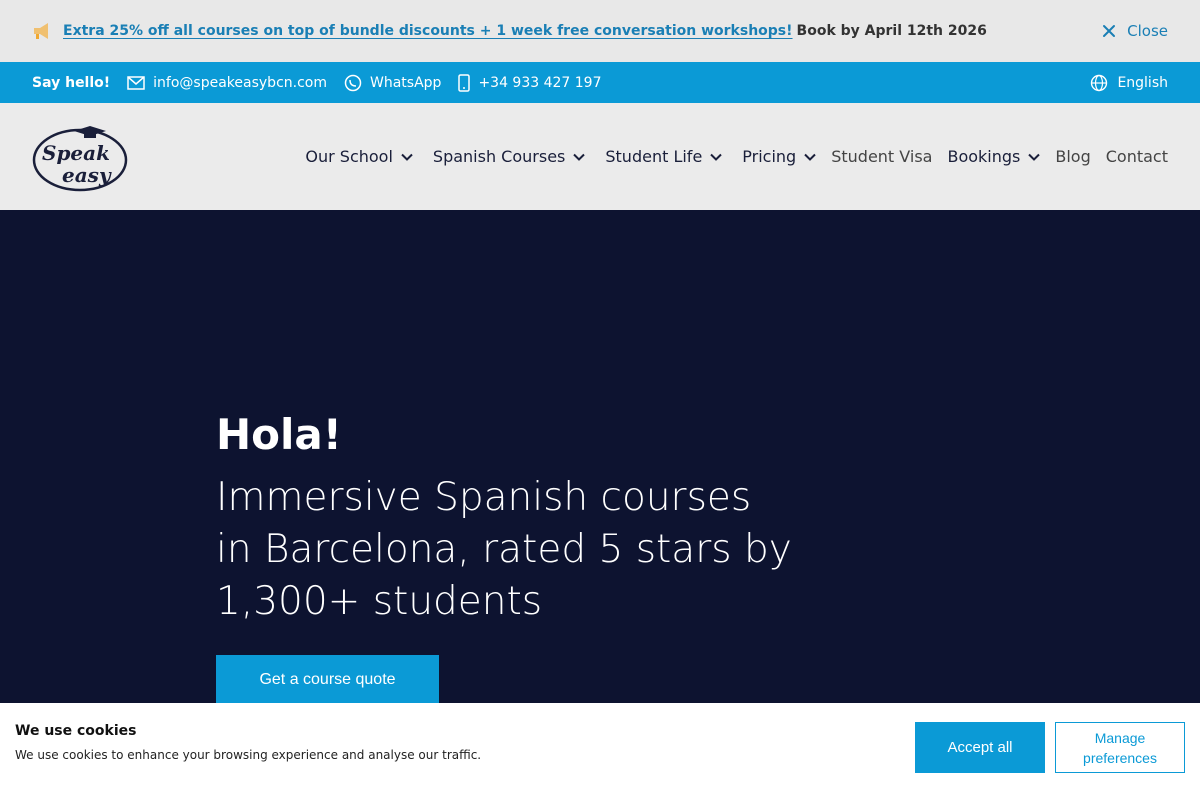 Image resolution: width=1200 pixels, height=800 pixels. Describe the element at coordinates (227, 83) in the screenshot. I see `email-link: info@speakeasybcn.com` at that location.